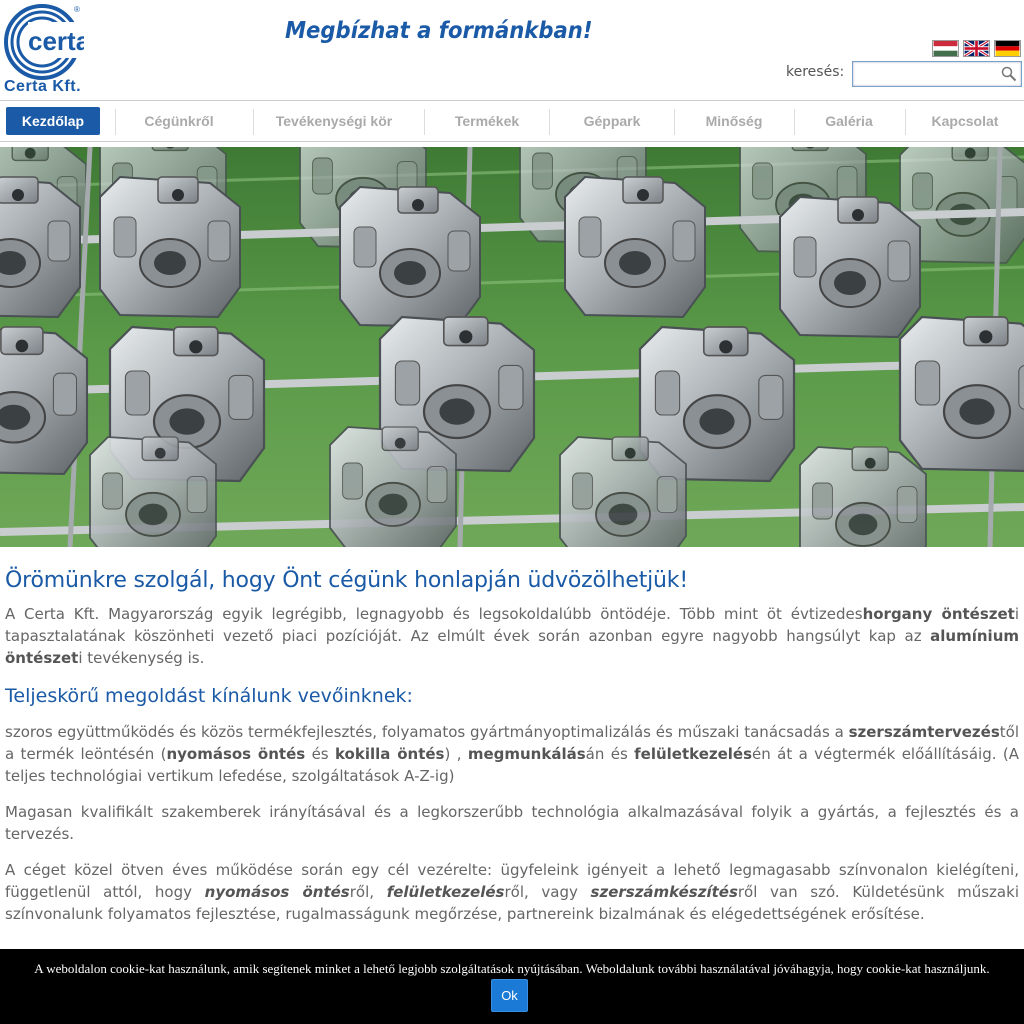 The image size is (1024, 1024). Describe the element at coordinates (965, 121) in the screenshot. I see `nav-item-kapcsolat: Kapcsolat` at that location.